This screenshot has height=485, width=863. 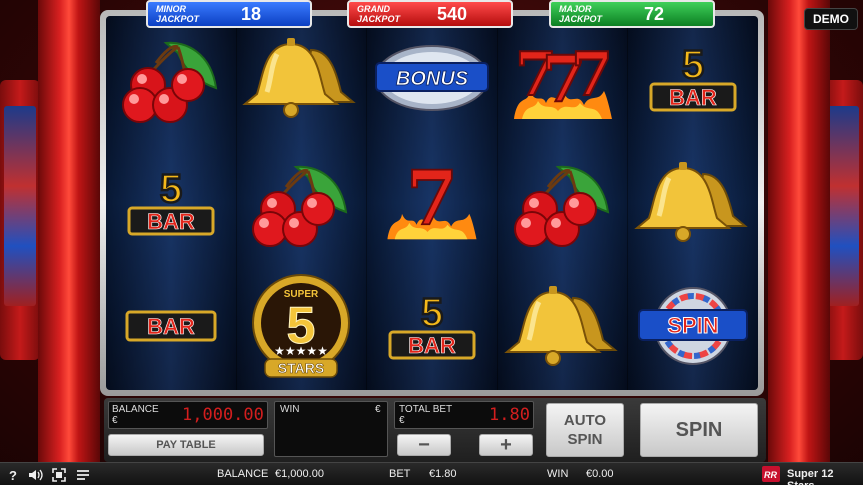 I want to click on triple-seven-symbol: 7 7 7, so click(x=563, y=78).